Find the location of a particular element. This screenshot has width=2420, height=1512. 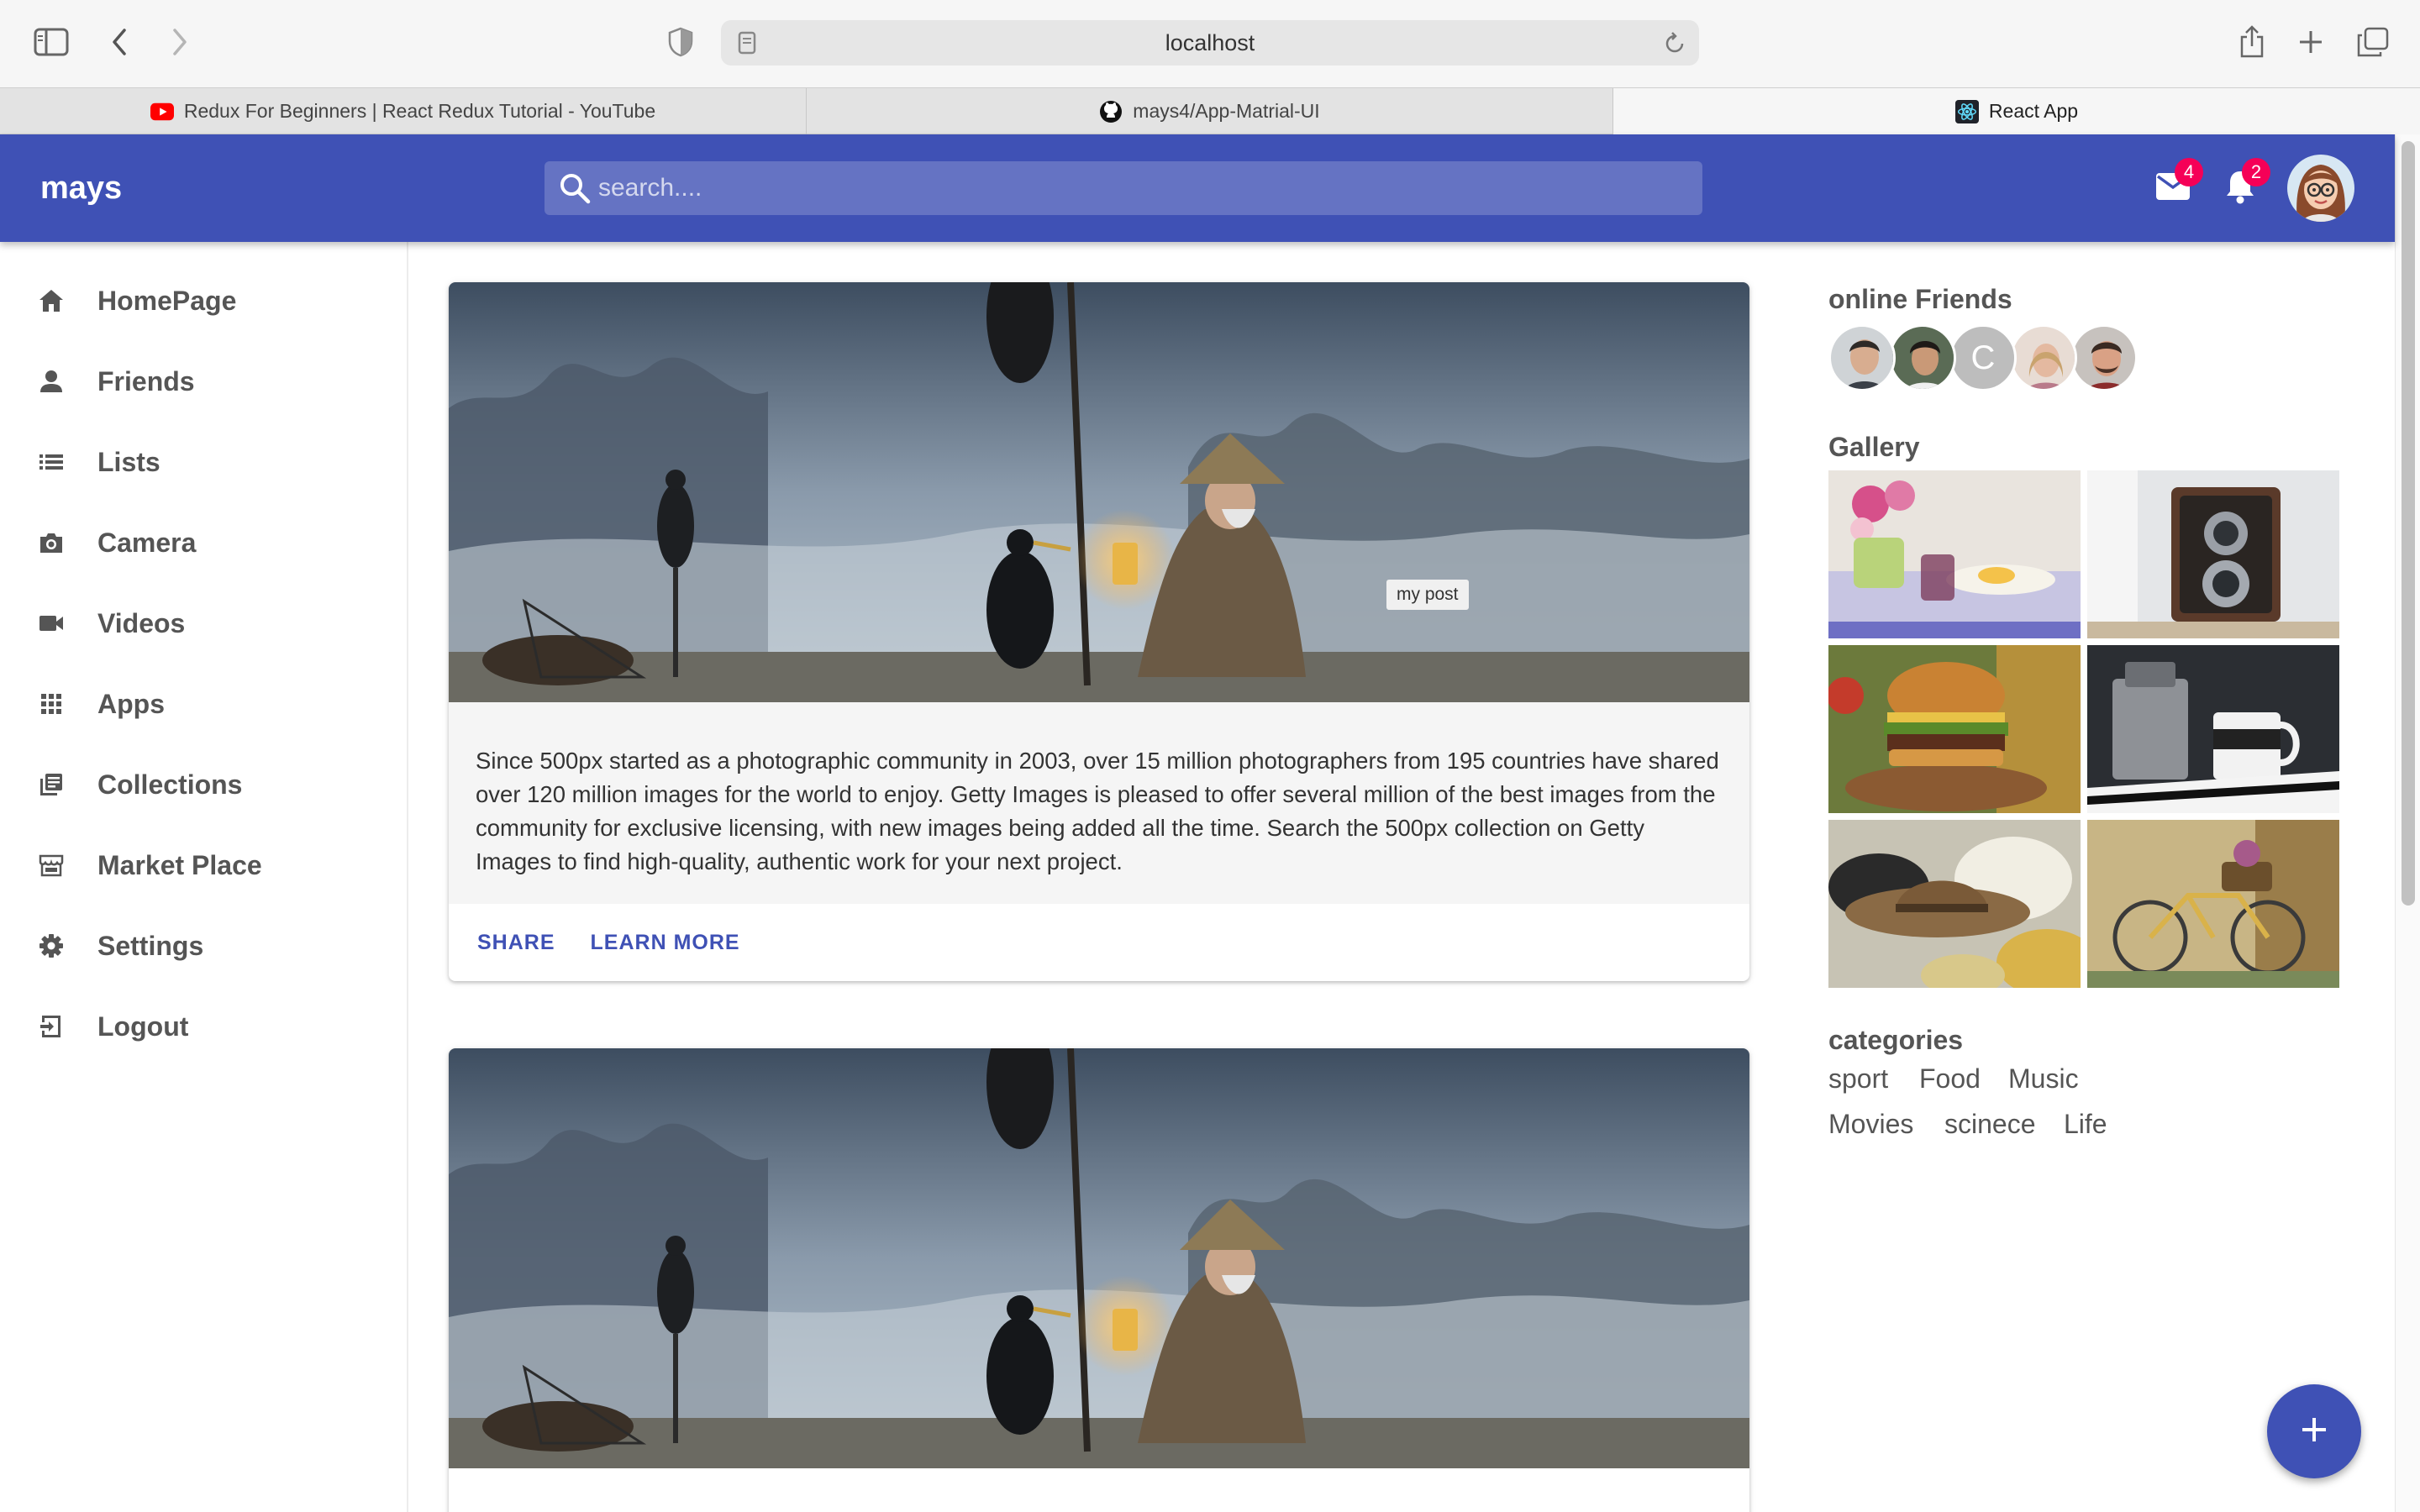

tab-overview-icon is located at coordinates (2372, 42).